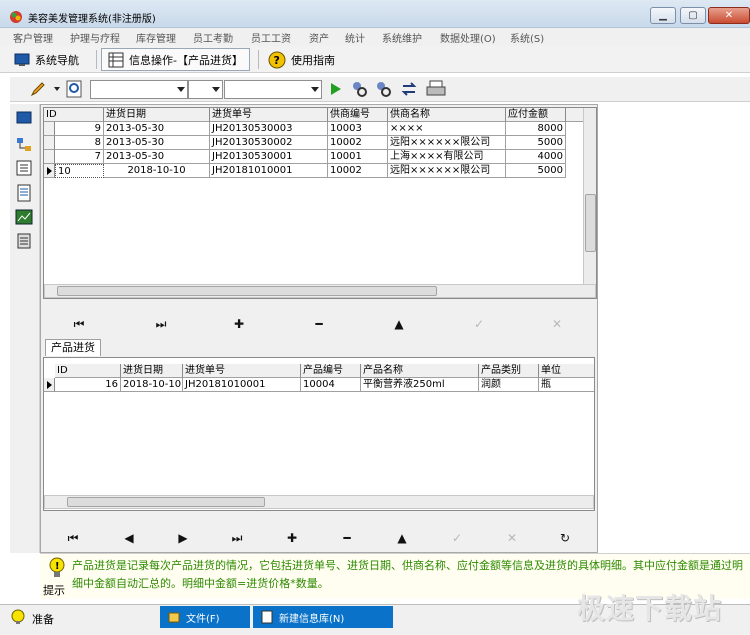  I want to click on lightbulb-icon: !, so click(57, 567).